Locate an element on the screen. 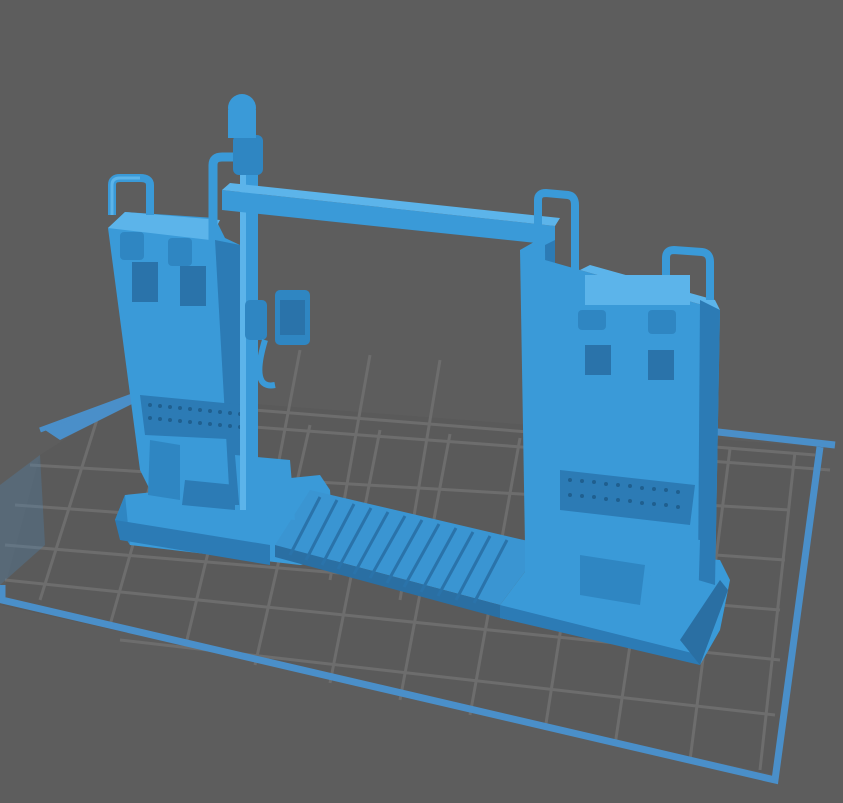 The height and width of the screenshot is (803, 843). control-box is located at coordinates (292, 317).